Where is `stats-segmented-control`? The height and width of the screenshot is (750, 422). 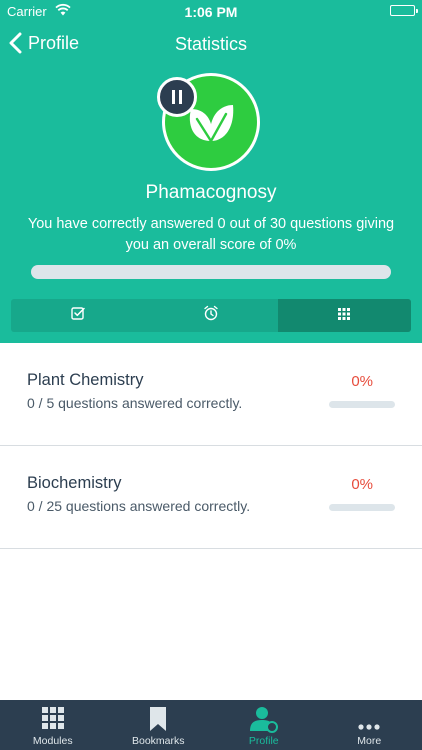 stats-segmented-control is located at coordinates (211, 315).